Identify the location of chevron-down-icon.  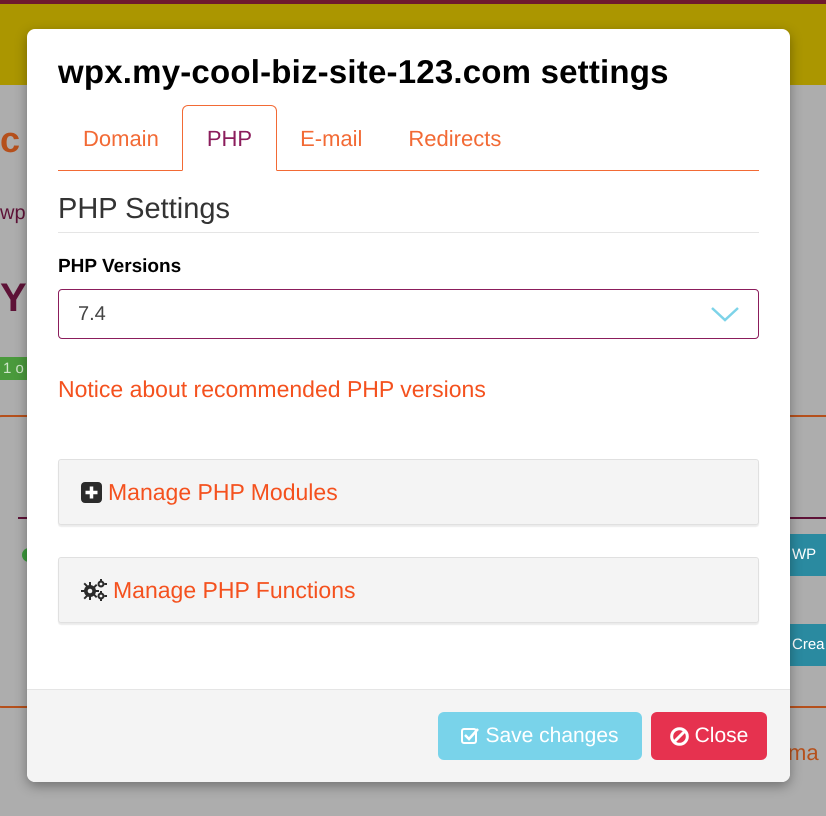
(725, 314).